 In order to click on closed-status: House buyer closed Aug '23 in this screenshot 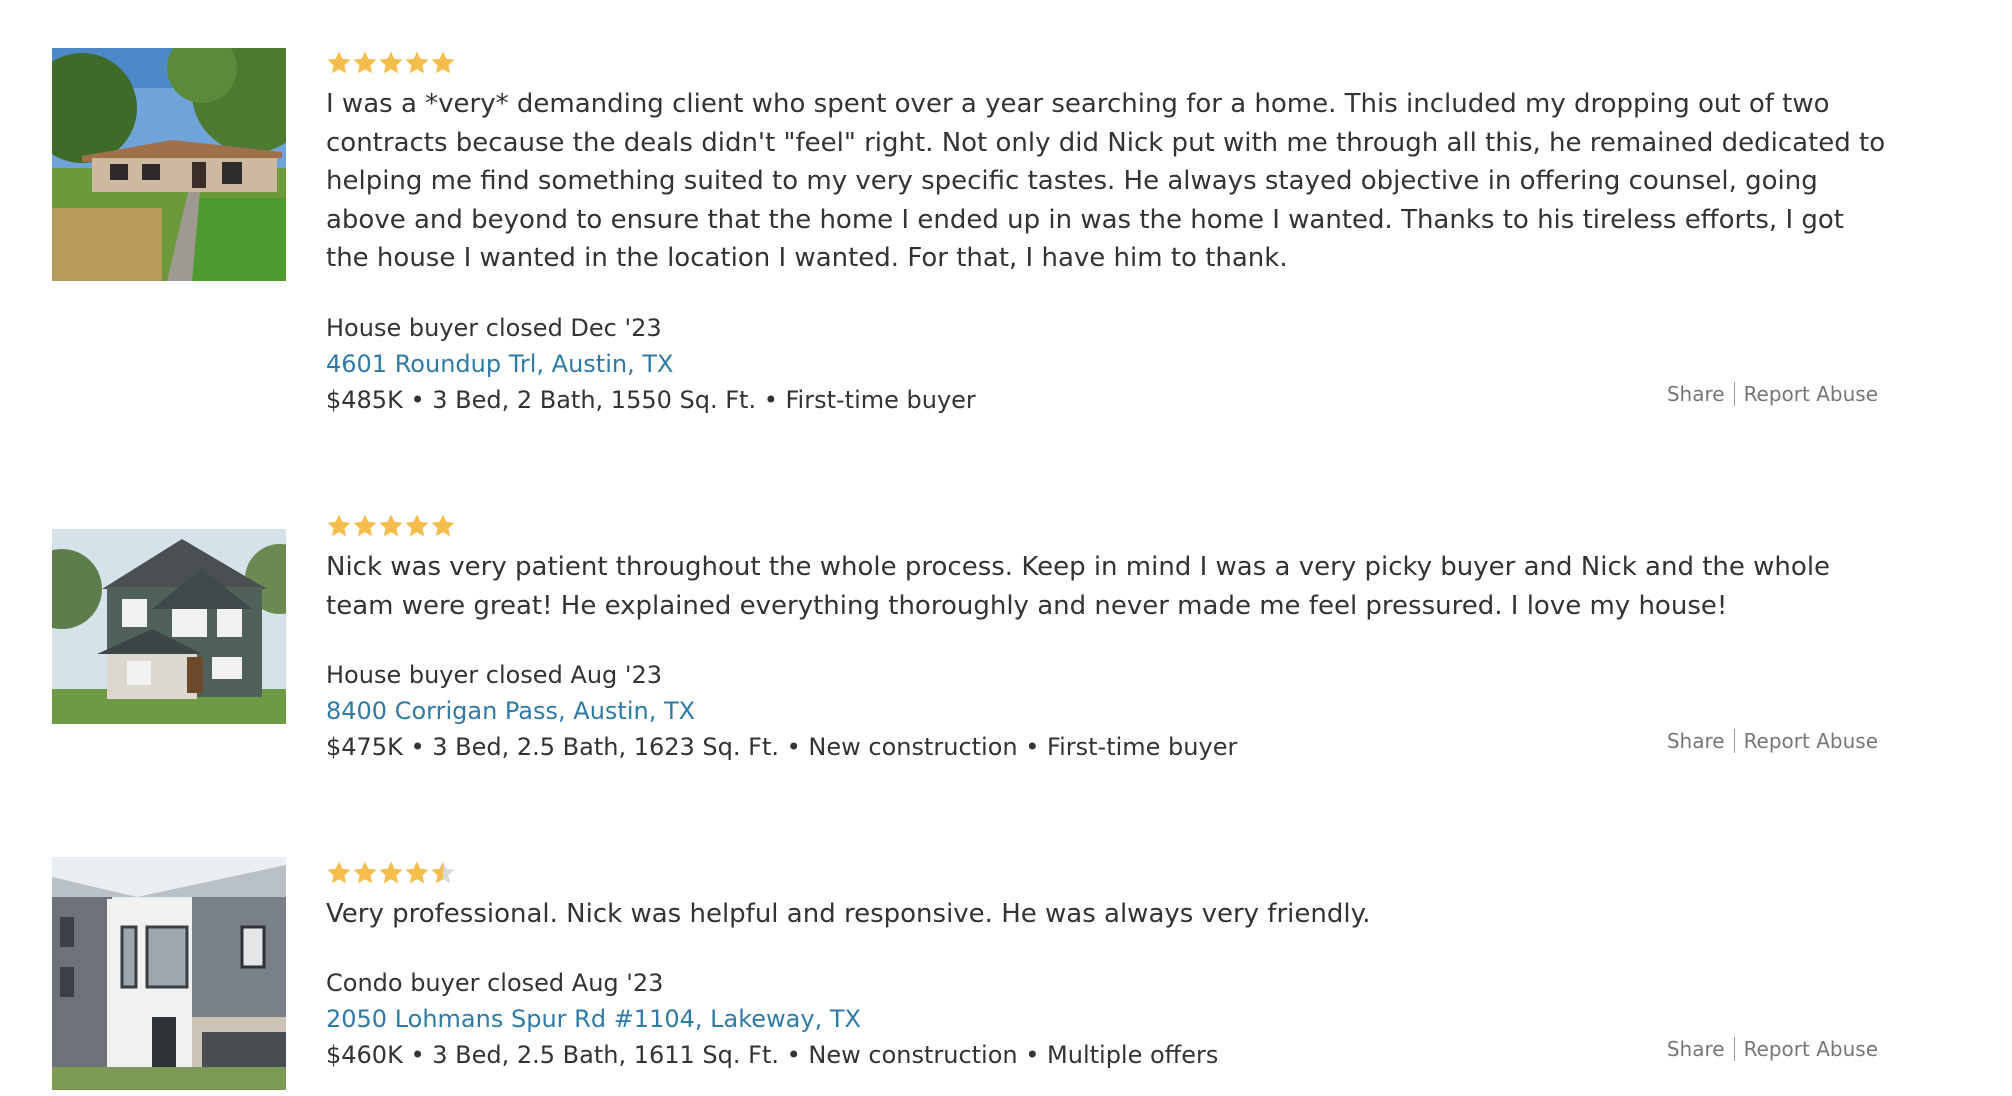, I will do `click(494, 675)`.